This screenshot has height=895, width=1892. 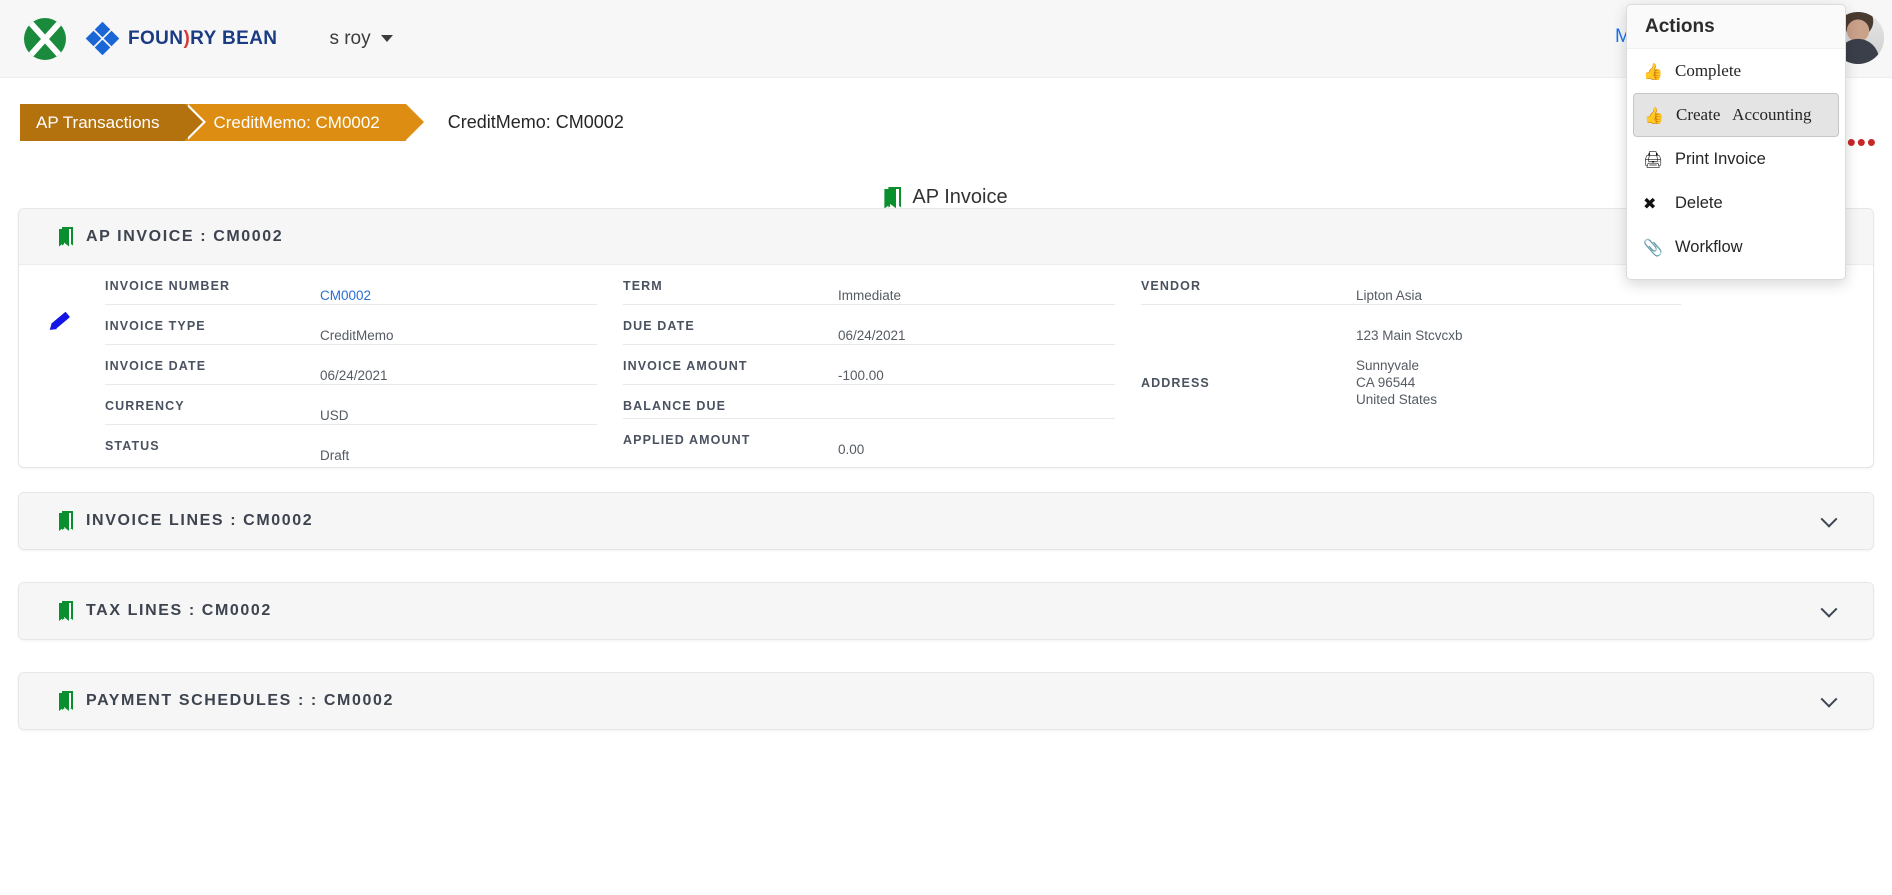 I want to click on printer-icon: 🖨, so click(x=1653, y=159).